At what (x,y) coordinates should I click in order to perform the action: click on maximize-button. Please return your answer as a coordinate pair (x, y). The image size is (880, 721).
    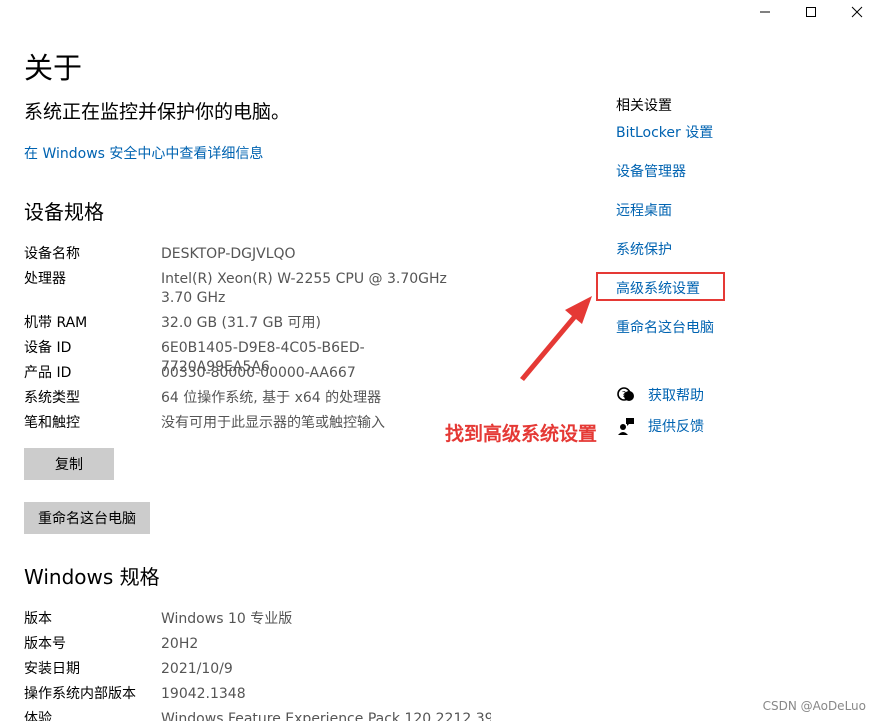
    Looking at the image, I should click on (811, 12).